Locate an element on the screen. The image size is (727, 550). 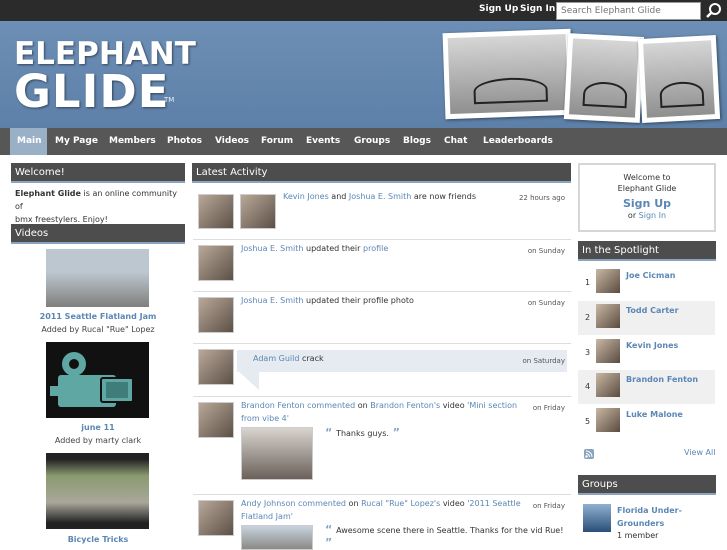
spotlight-name: Luke Malone is located at coordinates (654, 414).